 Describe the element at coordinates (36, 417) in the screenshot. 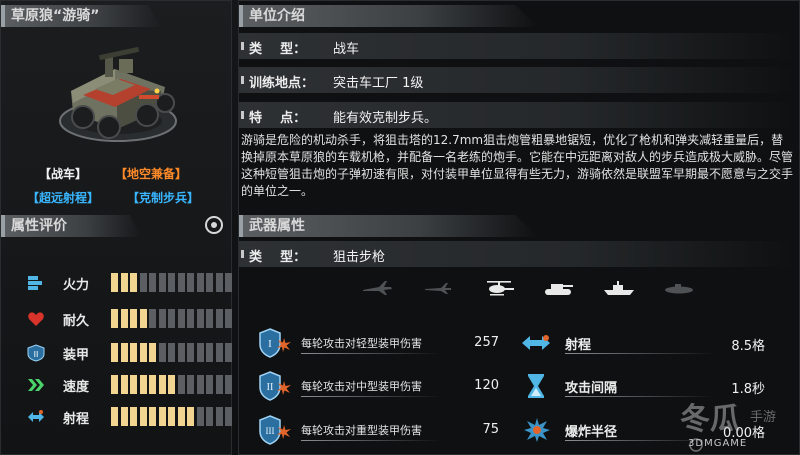

I see `range-arrows-icon` at that location.